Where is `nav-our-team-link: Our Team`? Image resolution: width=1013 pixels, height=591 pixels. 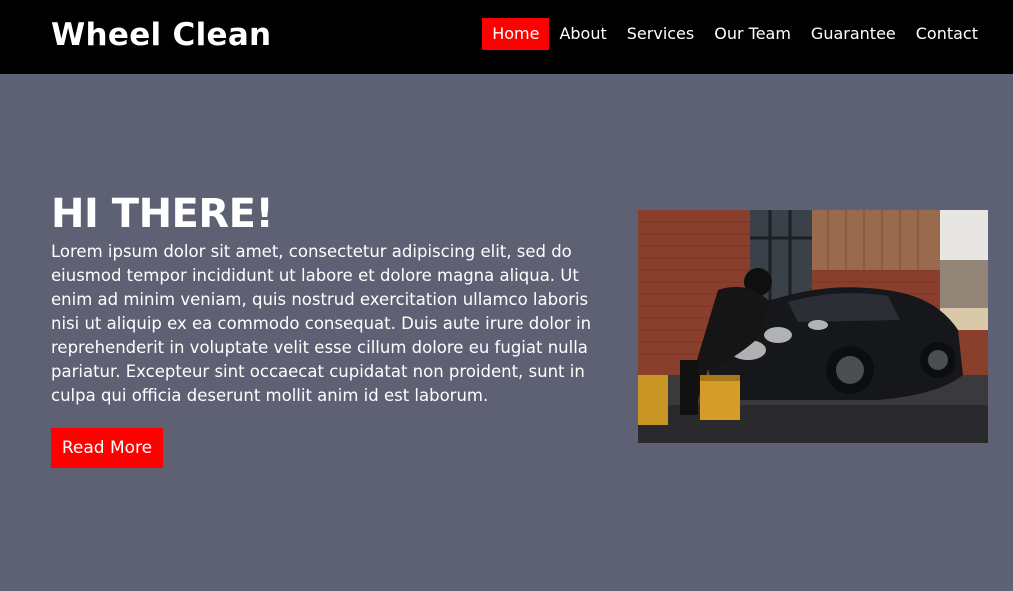 nav-our-team-link: Our Team is located at coordinates (752, 34).